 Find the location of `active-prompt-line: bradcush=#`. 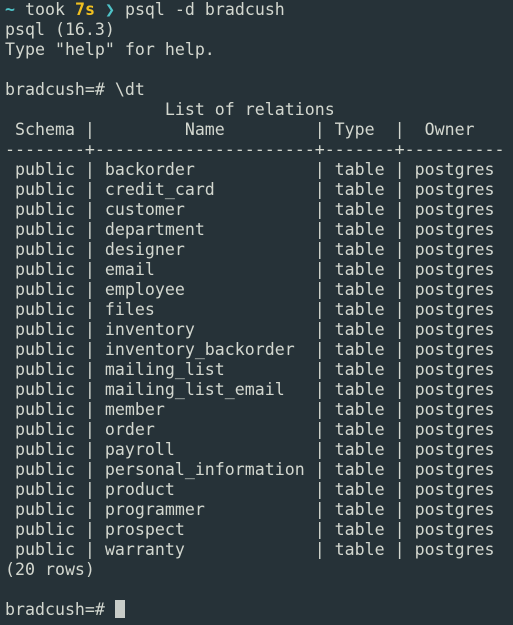

active-prompt-line: bradcush=# is located at coordinates (256, 610).